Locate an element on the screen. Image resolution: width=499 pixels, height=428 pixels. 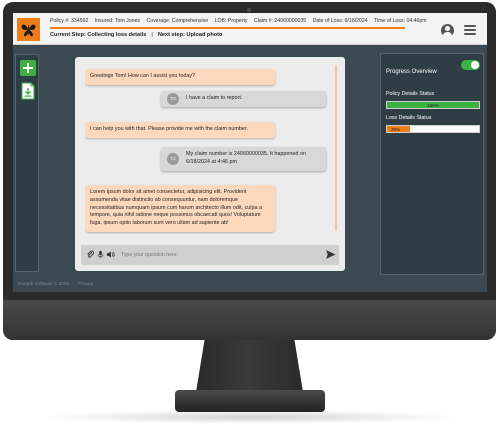
chat-input is located at coordinates (221, 255).